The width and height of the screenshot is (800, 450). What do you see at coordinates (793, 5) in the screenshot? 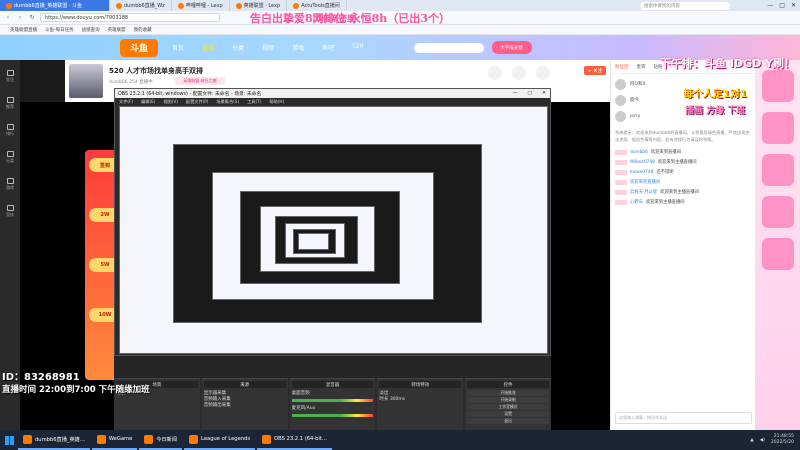
I see `close-icon: ✕` at bounding box center [793, 5].